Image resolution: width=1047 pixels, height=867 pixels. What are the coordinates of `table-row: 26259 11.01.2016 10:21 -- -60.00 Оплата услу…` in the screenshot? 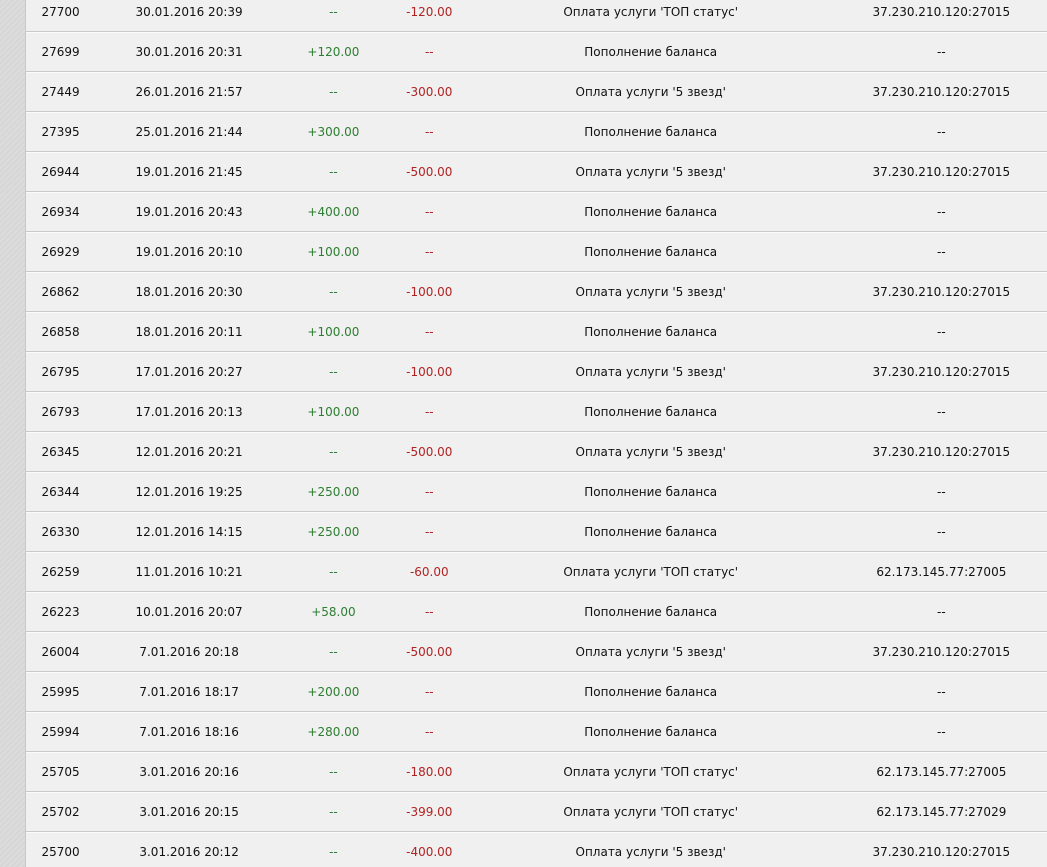 It's located at (536, 572).